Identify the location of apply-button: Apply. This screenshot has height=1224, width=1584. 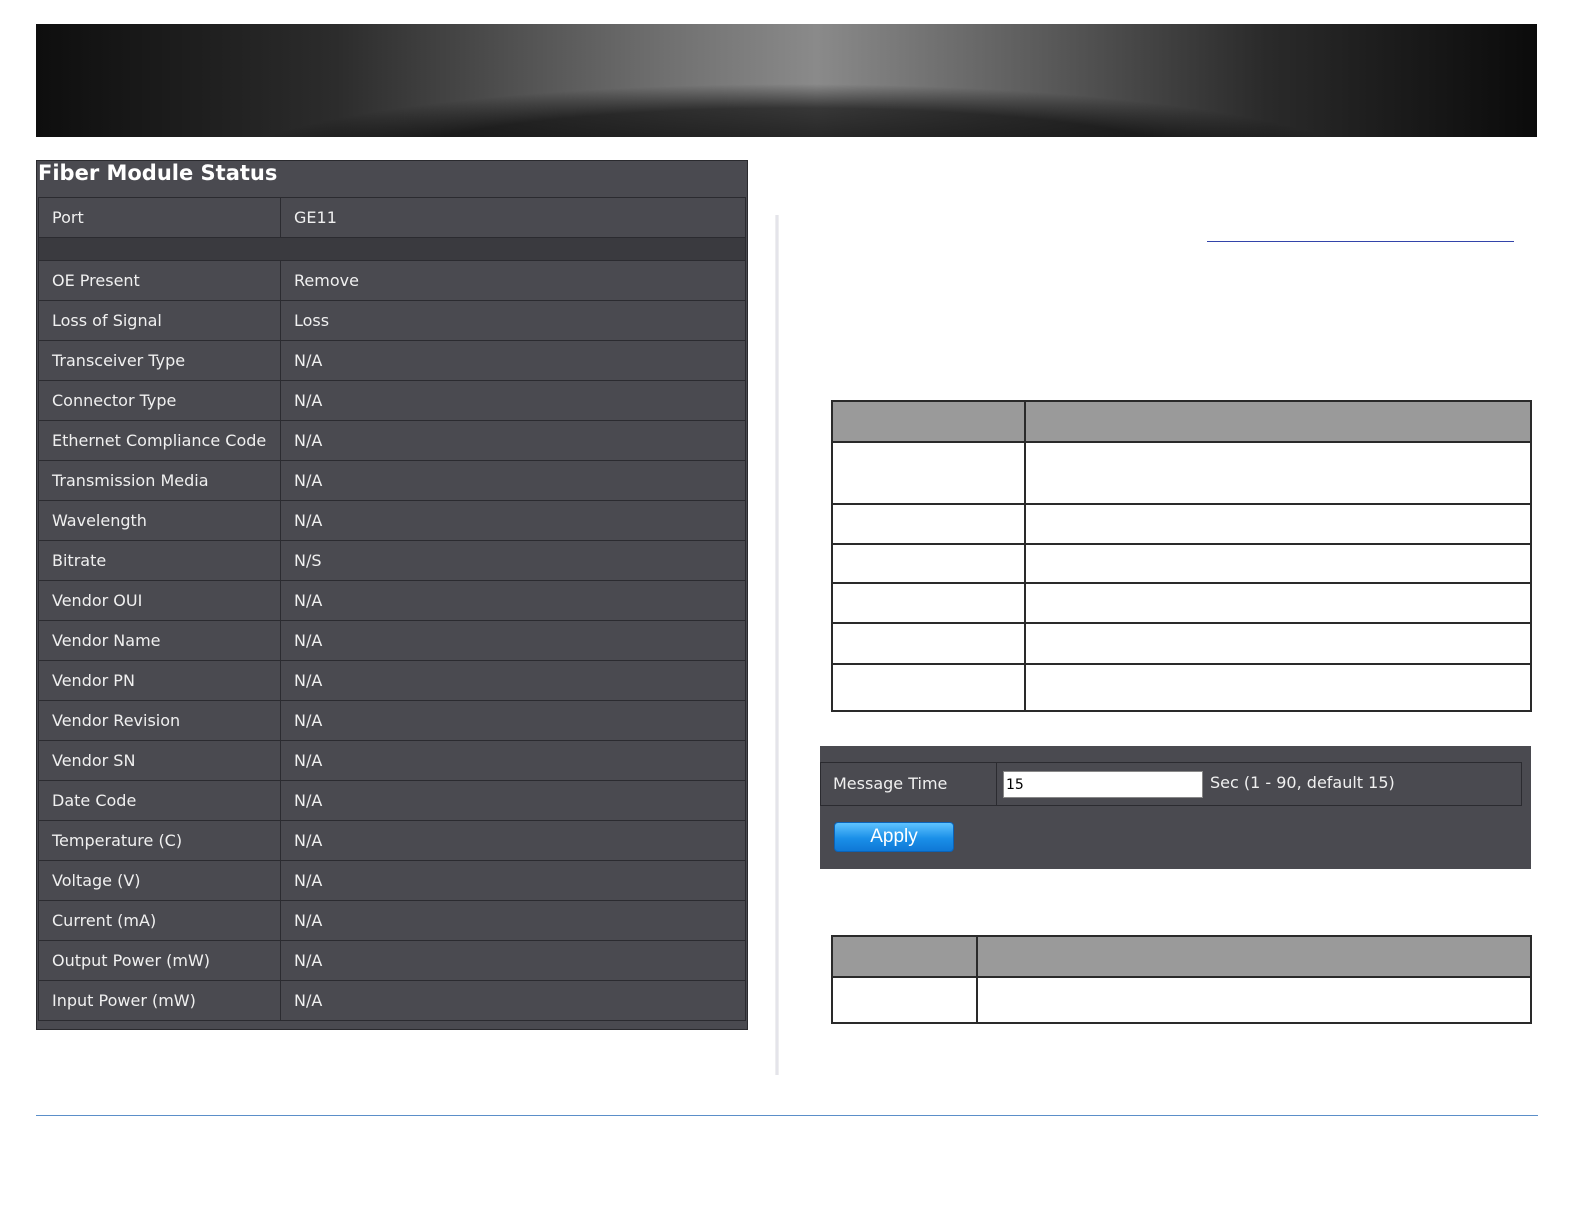
(894, 837).